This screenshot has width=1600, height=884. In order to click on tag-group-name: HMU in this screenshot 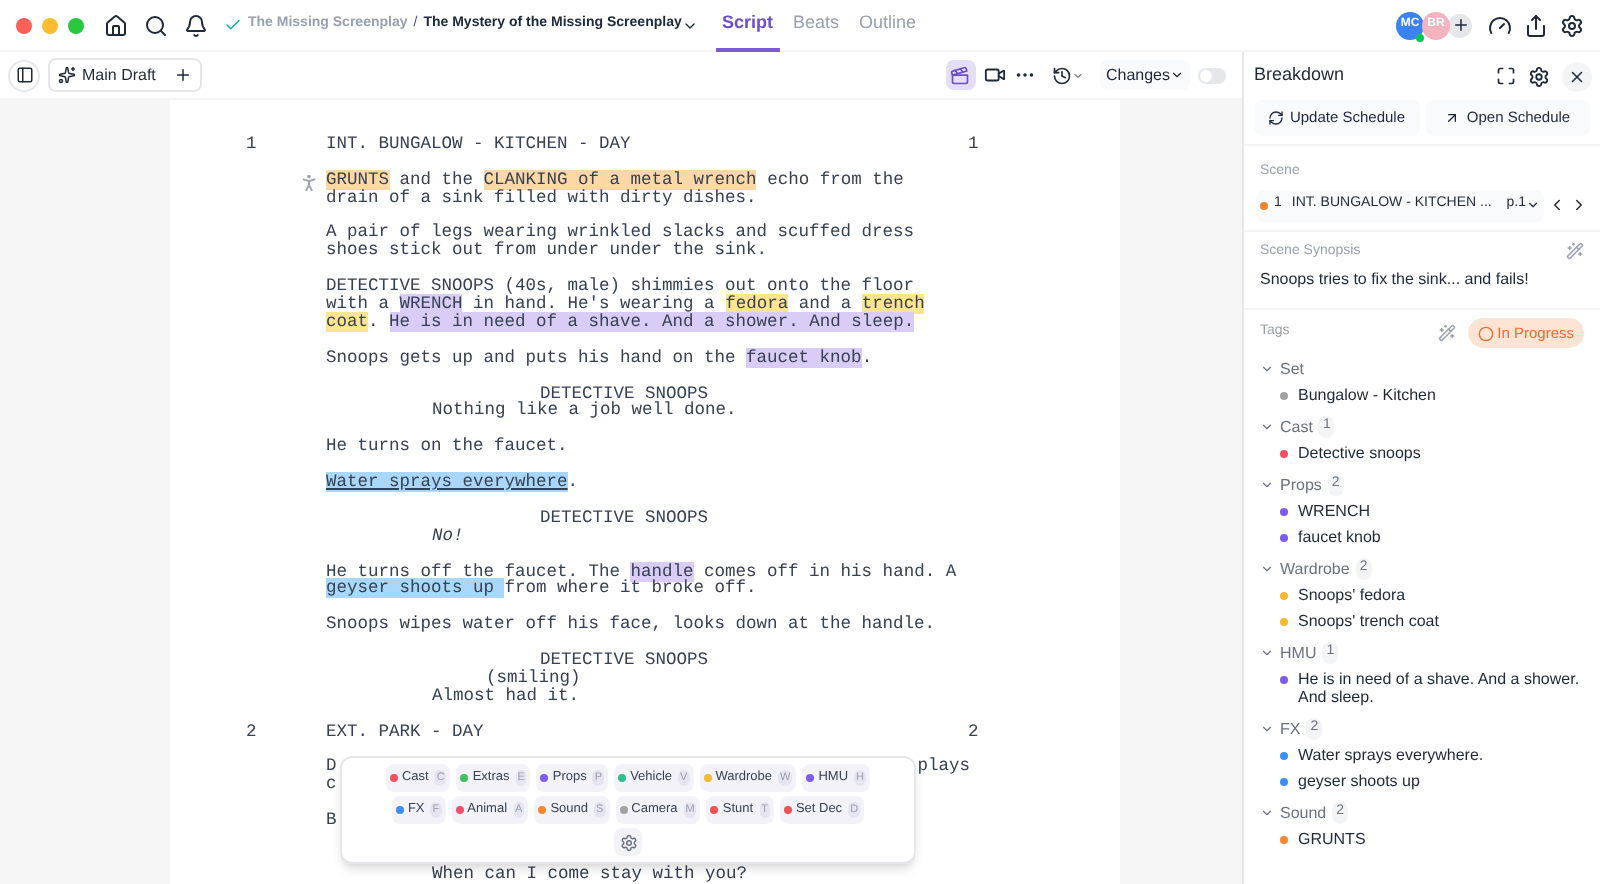, I will do `click(1298, 653)`.